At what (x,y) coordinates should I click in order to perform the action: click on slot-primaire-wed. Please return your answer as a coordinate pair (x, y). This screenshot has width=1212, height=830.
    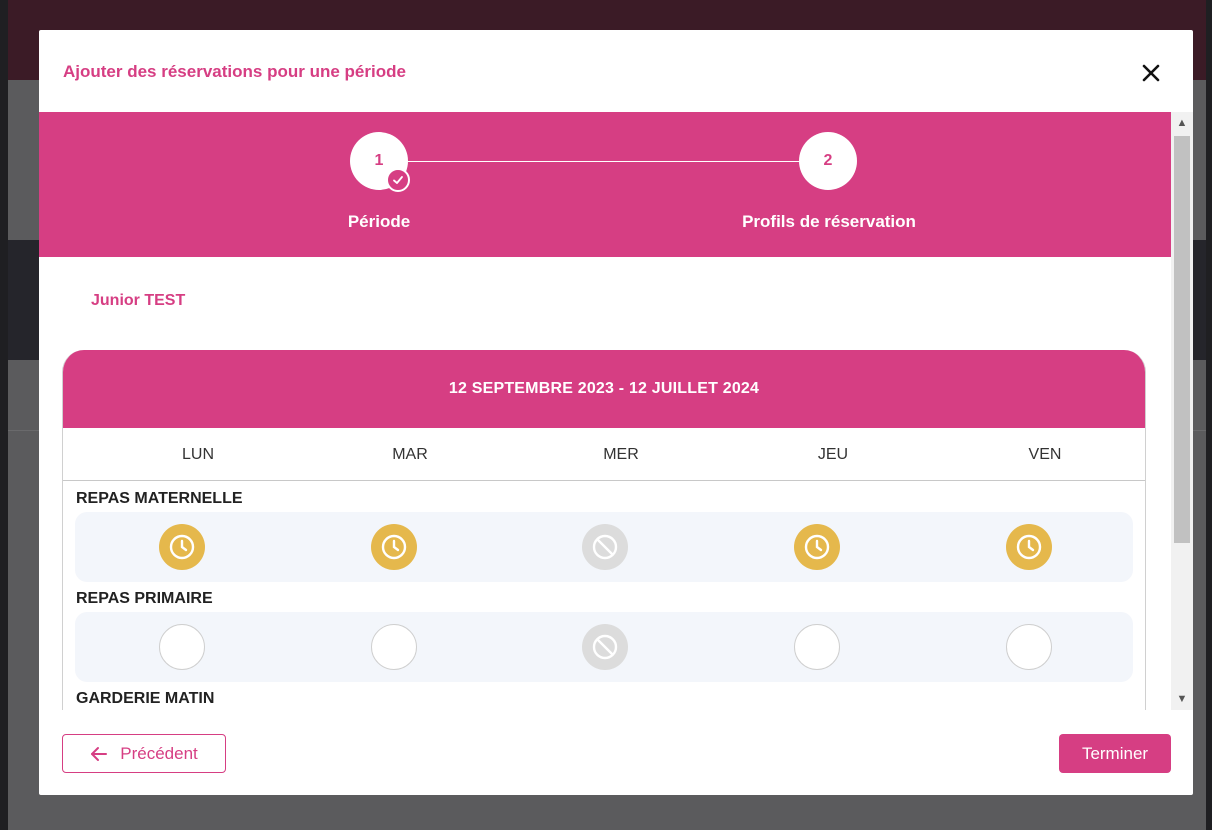
    Looking at the image, I should click on (605, 647).